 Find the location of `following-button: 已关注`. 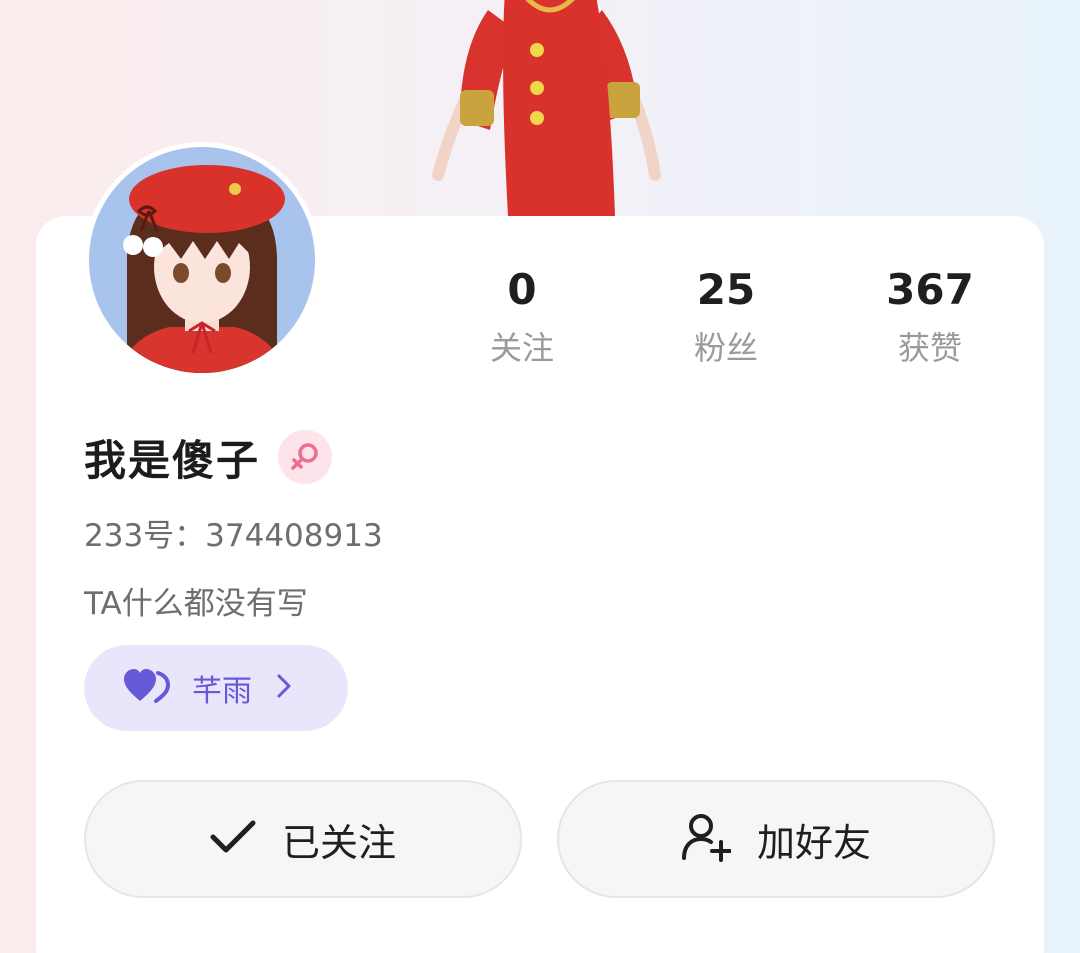

following-button: 已关注 is located at coordinates (303, 839).